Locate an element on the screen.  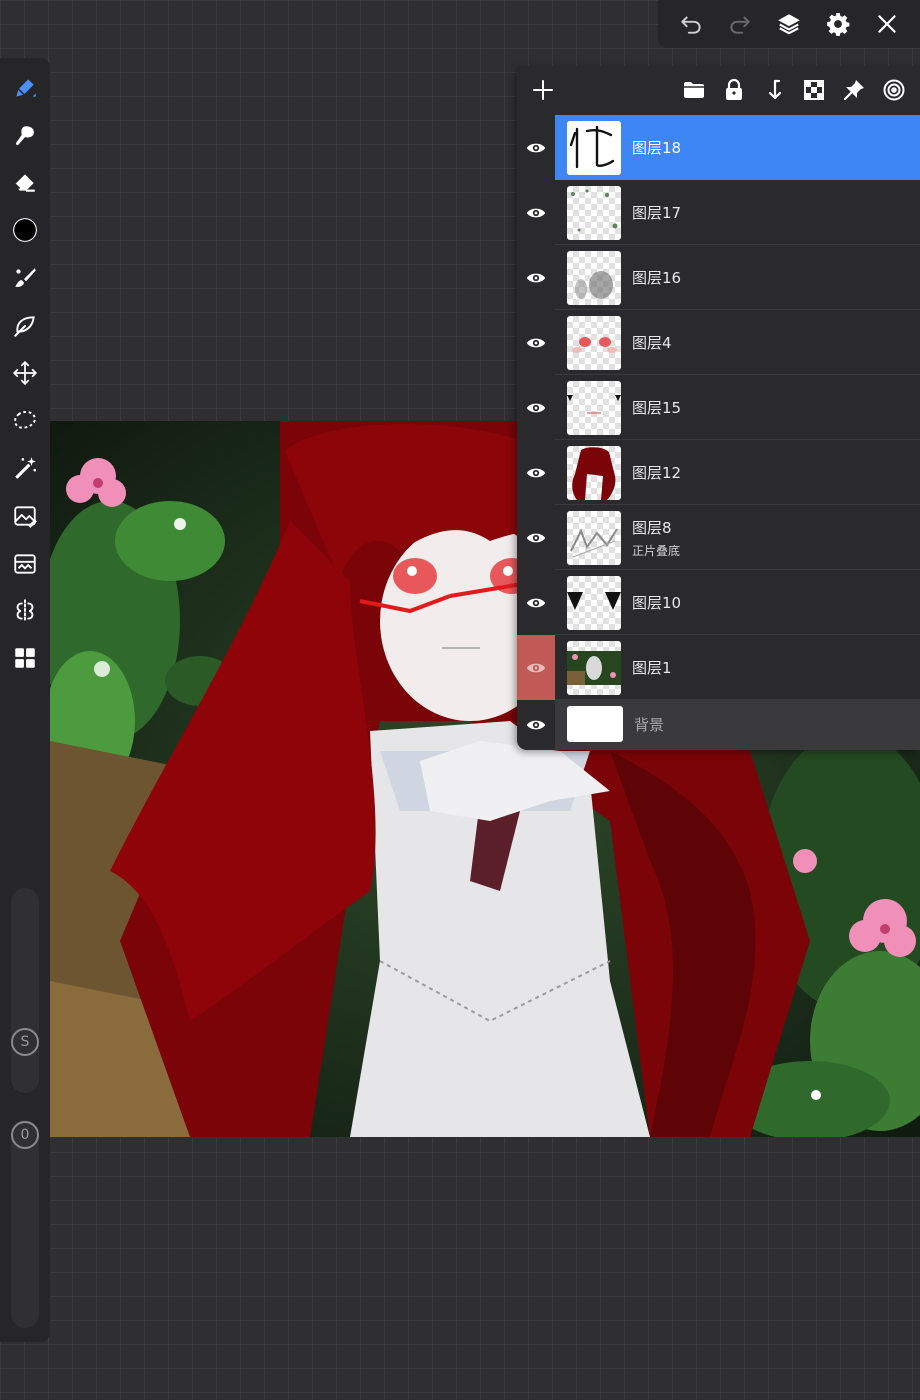
grid-icon is located at coordinates (25, 658).